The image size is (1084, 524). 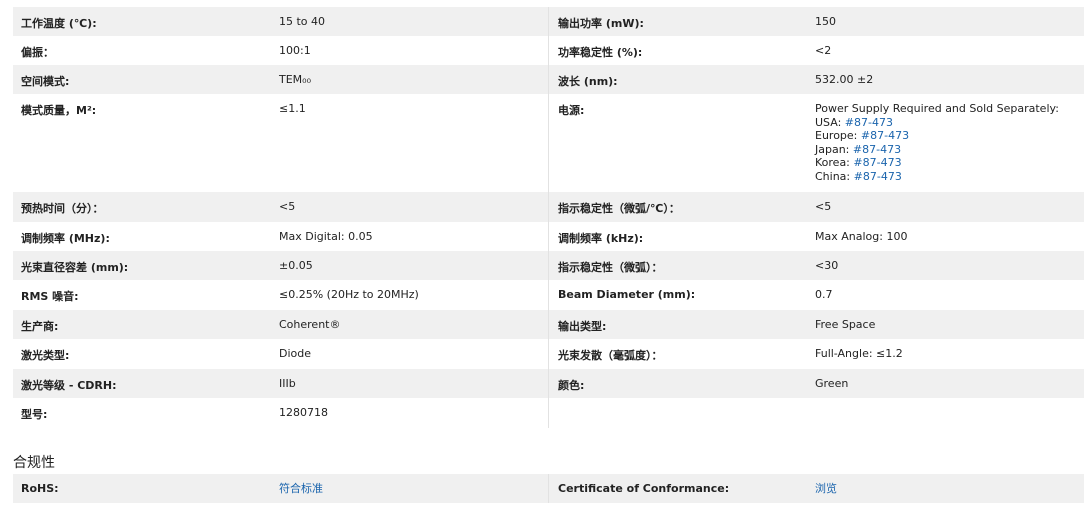 What do you see at coordinates (861, 236) in the screenshot?
I see `spec-value: Max Analog: 100` at bounding box center [861, 236].